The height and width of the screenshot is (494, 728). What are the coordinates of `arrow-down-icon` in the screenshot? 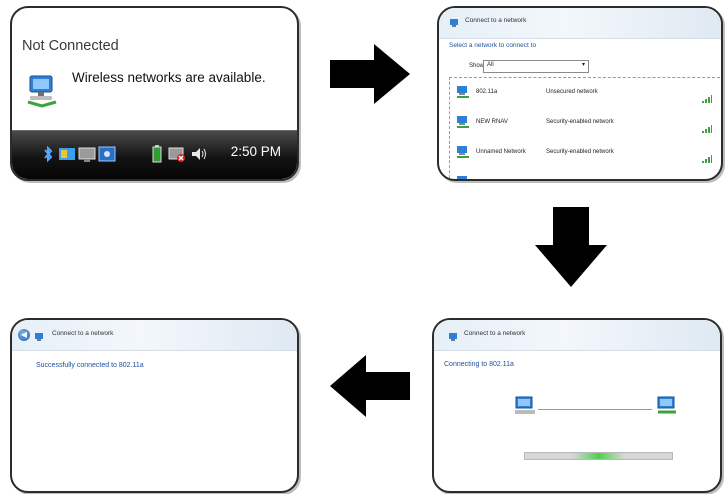 It's located at (571, 247).